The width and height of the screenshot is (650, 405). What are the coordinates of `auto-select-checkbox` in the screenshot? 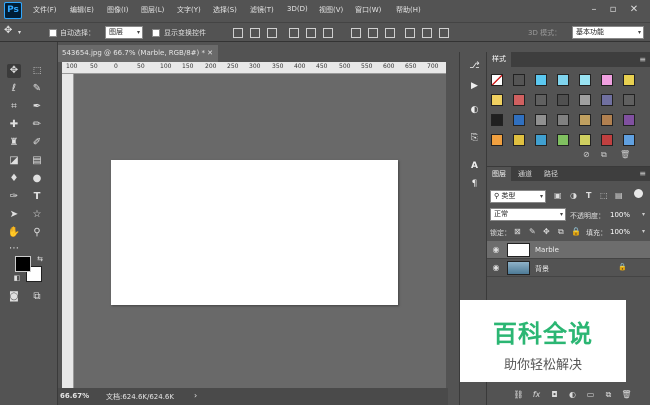 It's located at (53, 33).